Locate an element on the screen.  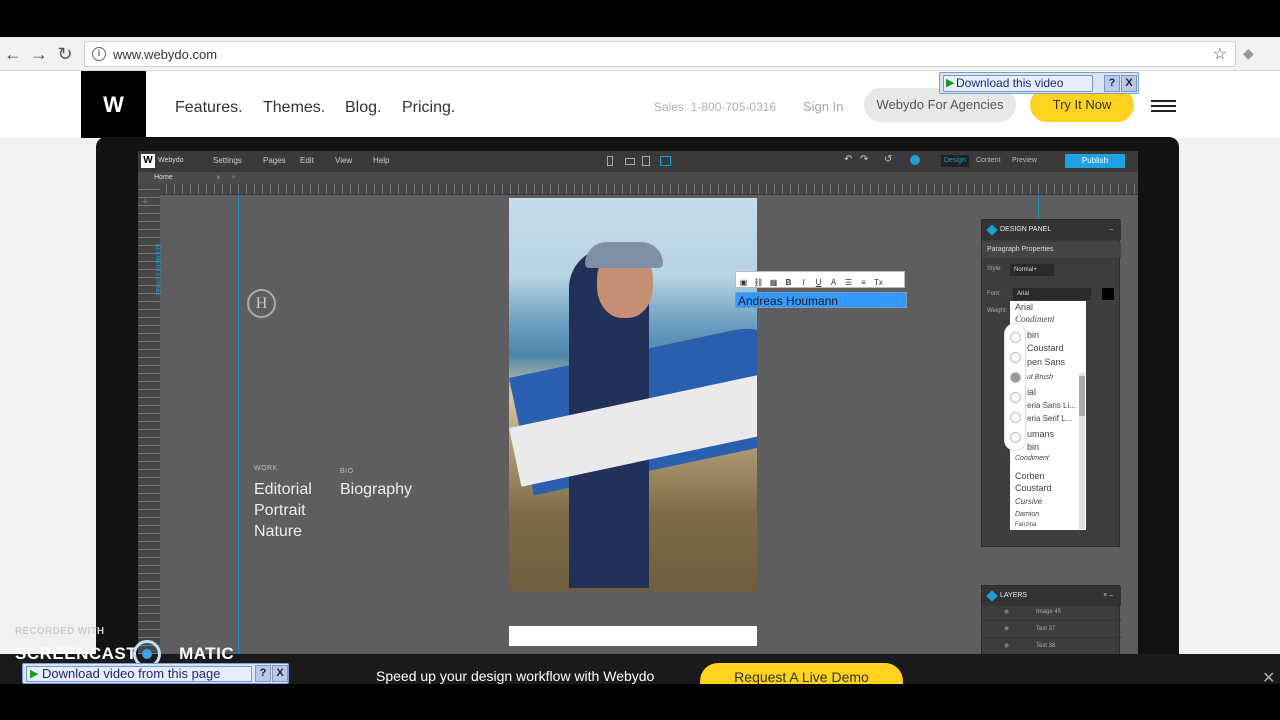
nav-blog: Blog. is located at coordinates (363, 108).